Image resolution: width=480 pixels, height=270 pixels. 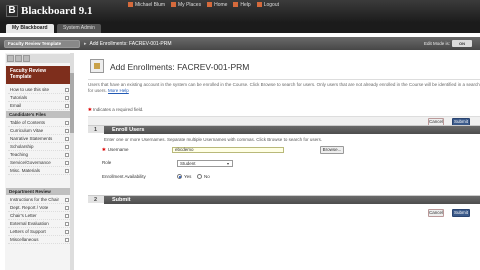 I want to click on add-menu-item-icon, so click(x=10, y=58).